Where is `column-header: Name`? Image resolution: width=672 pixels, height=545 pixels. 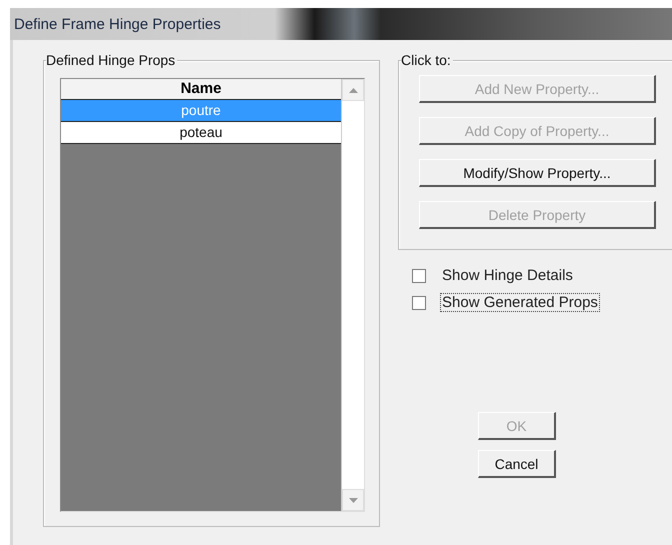
column-header: Name is located at coordinates (201, 89).